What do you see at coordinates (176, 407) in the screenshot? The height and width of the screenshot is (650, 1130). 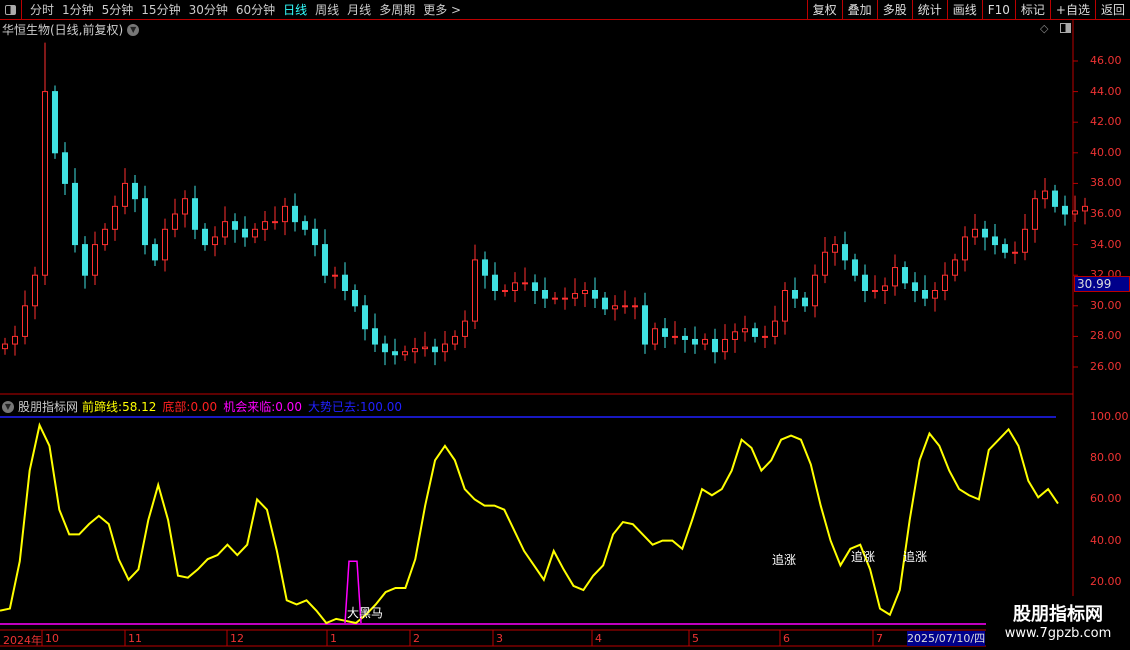 I see `indicator-label: 底部:` at bounding box center [176, 407].